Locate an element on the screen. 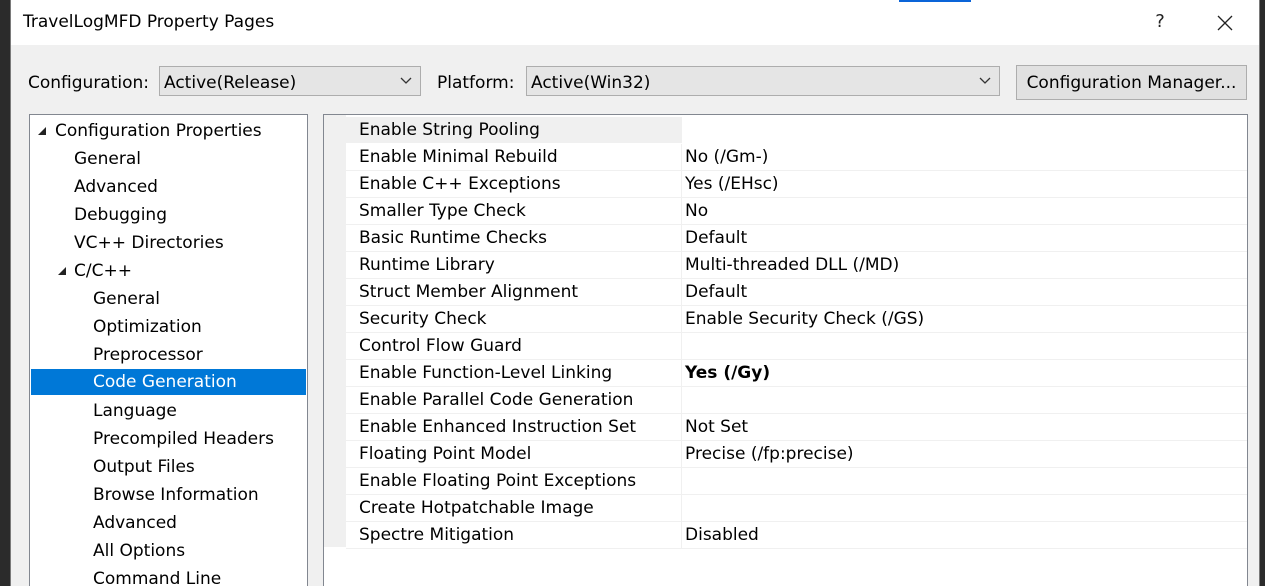 This screenshot has width=1265, height=586. property-value: No is located at coordinates (964, 211).